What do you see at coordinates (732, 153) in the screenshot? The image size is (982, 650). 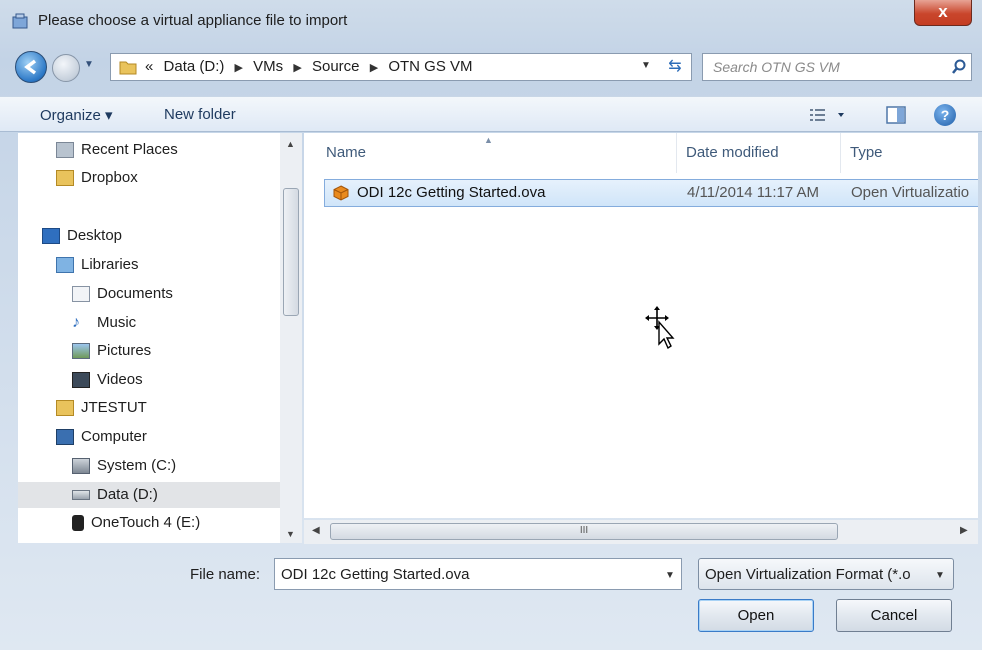 I see `column-header-date-modified: Date modified` at bounding box center [732, 153].